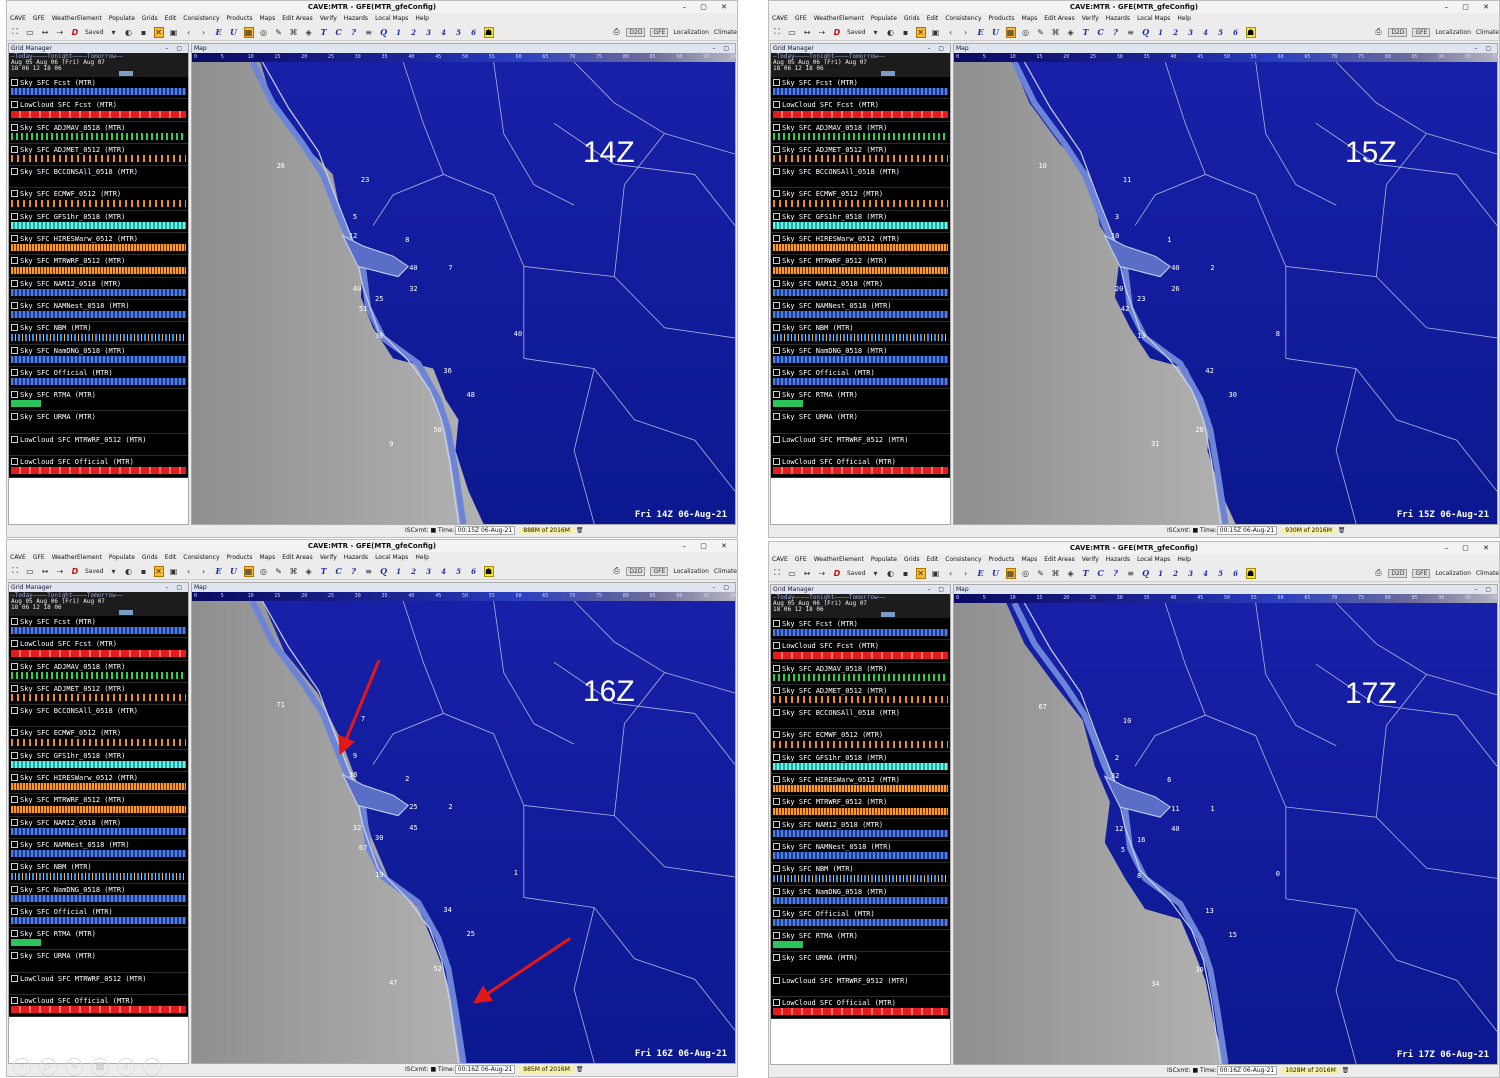  Describe the element at coordinates (459, 571) in the screenshot. I see `tool-number-5: 5` at that location.